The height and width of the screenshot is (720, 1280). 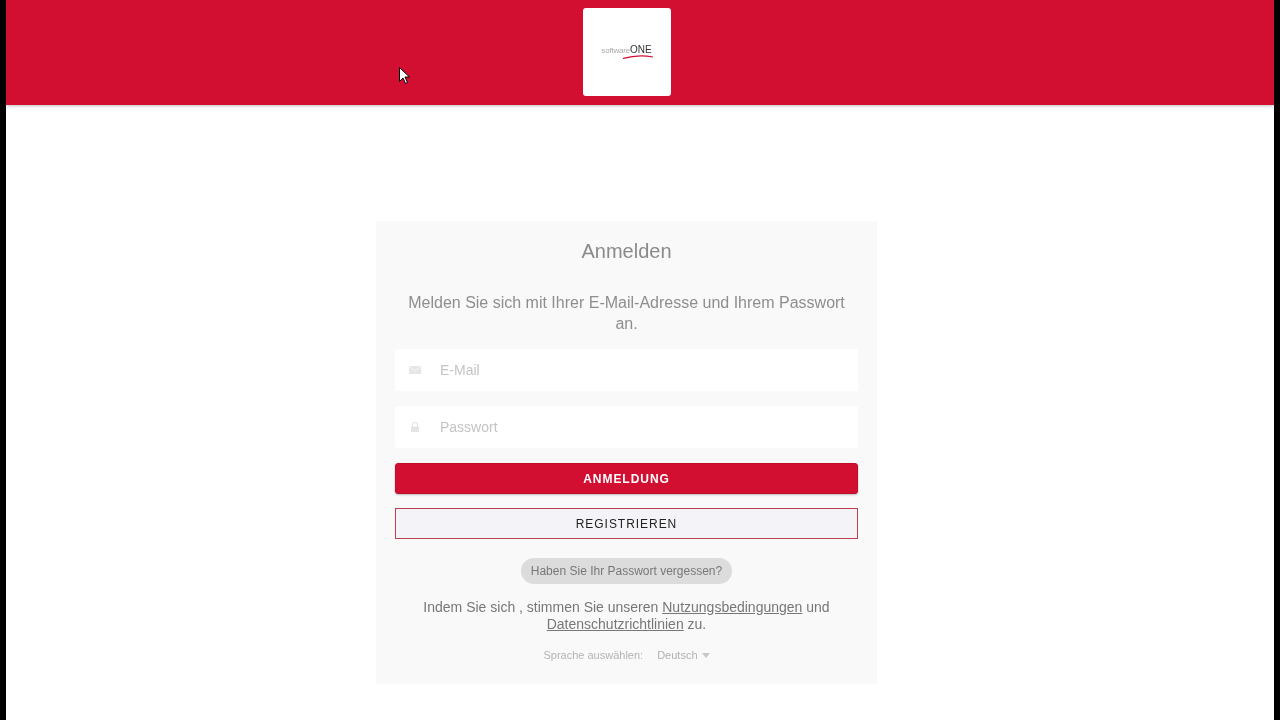 What do you see at coordinates (404, 75) in the screenshot?
I see `pointer-cursor-icon` at bounding box center [404, 75].